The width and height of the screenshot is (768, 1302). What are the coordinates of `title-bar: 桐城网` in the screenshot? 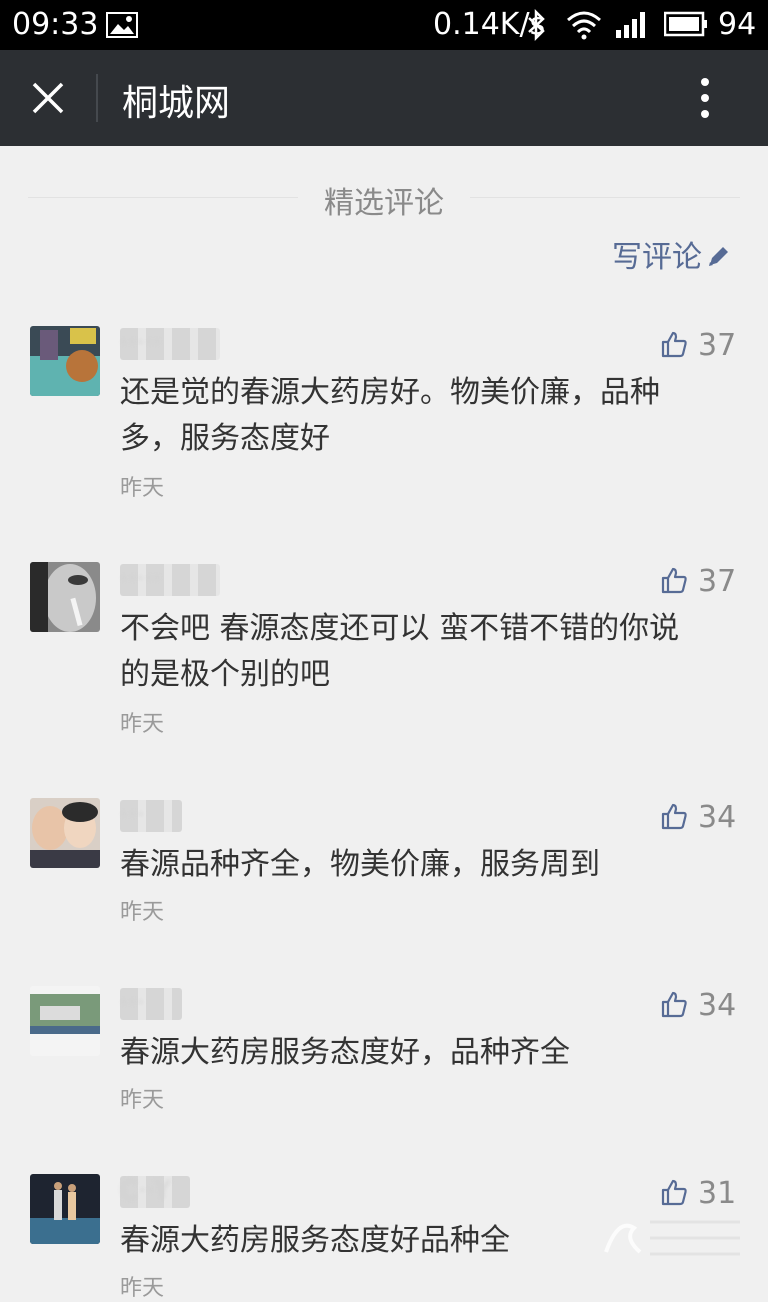 It's located at (384, 98).